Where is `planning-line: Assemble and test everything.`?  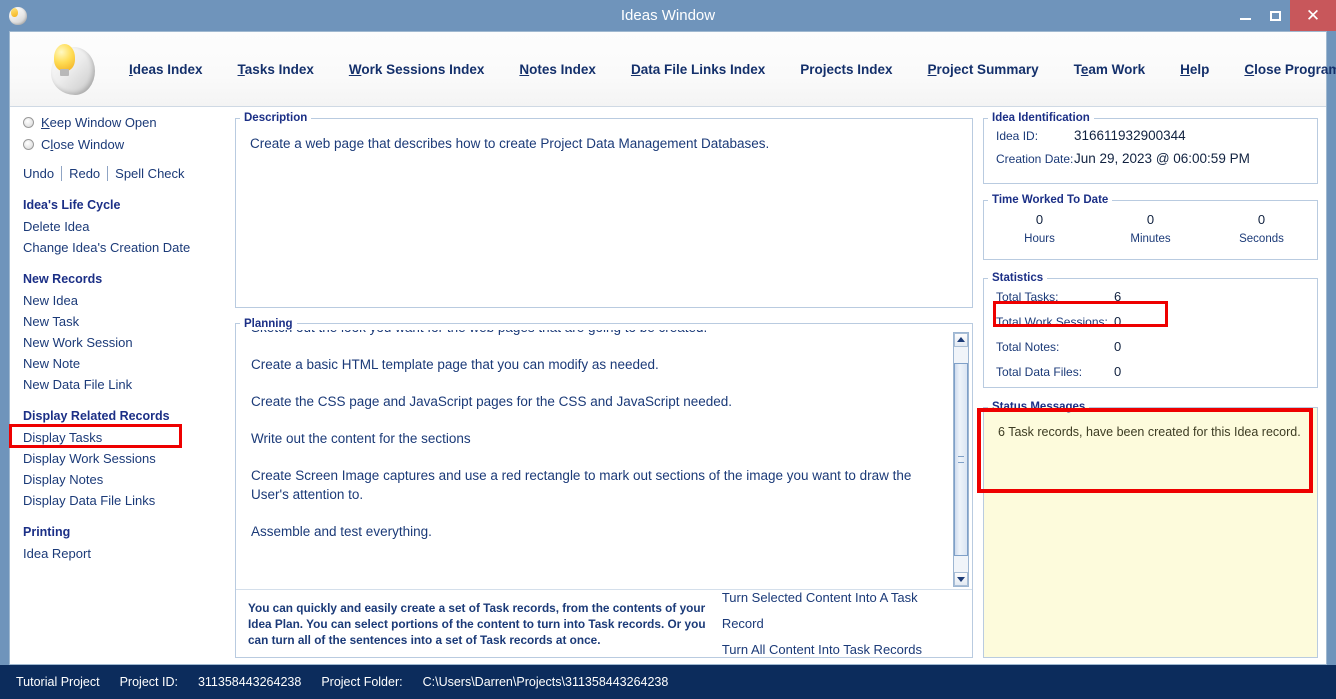
planning-line: Assemble and test everything. is located at coordinates (341, 531).